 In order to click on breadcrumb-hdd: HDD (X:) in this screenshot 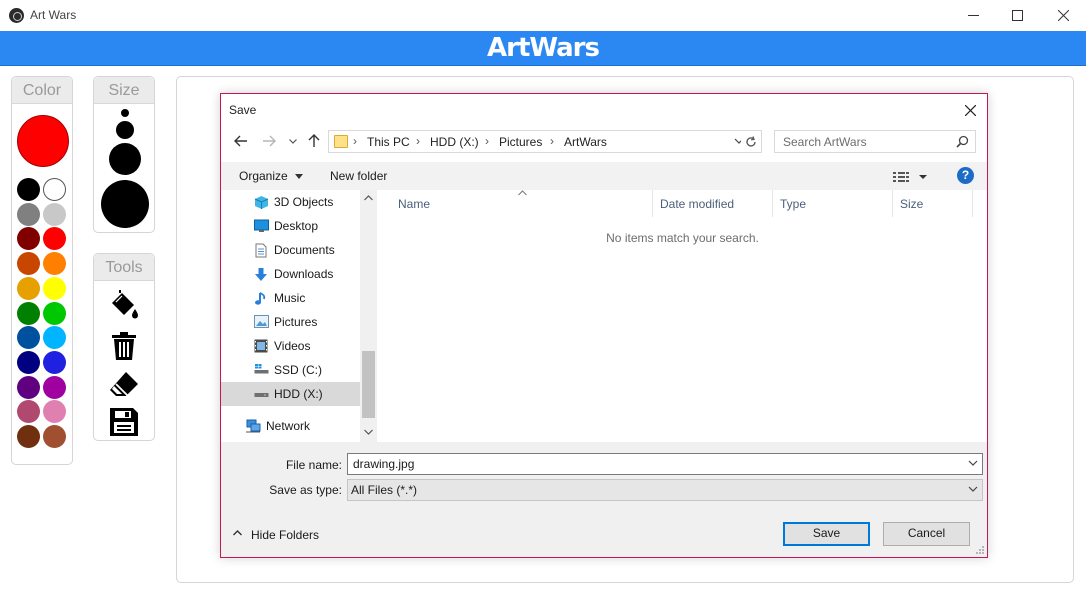, I will do `click(454, 142)`.